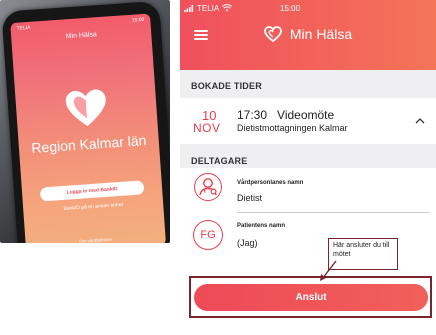 This screenshot has height=335, width=436. What do you see at coordinates (252, 115) in the screenshot?
I see `booking-time: 17:30` at bounding box center [252, 115].